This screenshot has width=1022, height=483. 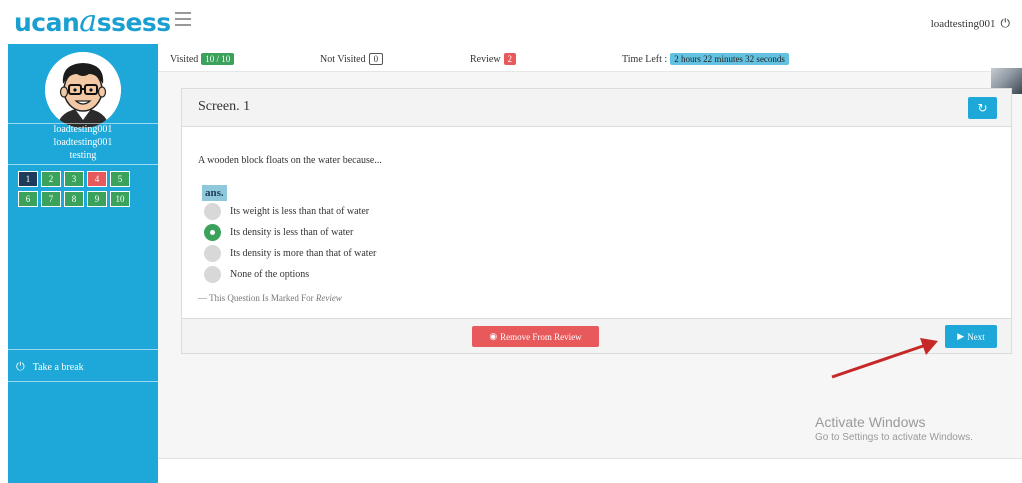 I want to click on sidebar-username-1: loadtesting001, so click(x=83, y=129).